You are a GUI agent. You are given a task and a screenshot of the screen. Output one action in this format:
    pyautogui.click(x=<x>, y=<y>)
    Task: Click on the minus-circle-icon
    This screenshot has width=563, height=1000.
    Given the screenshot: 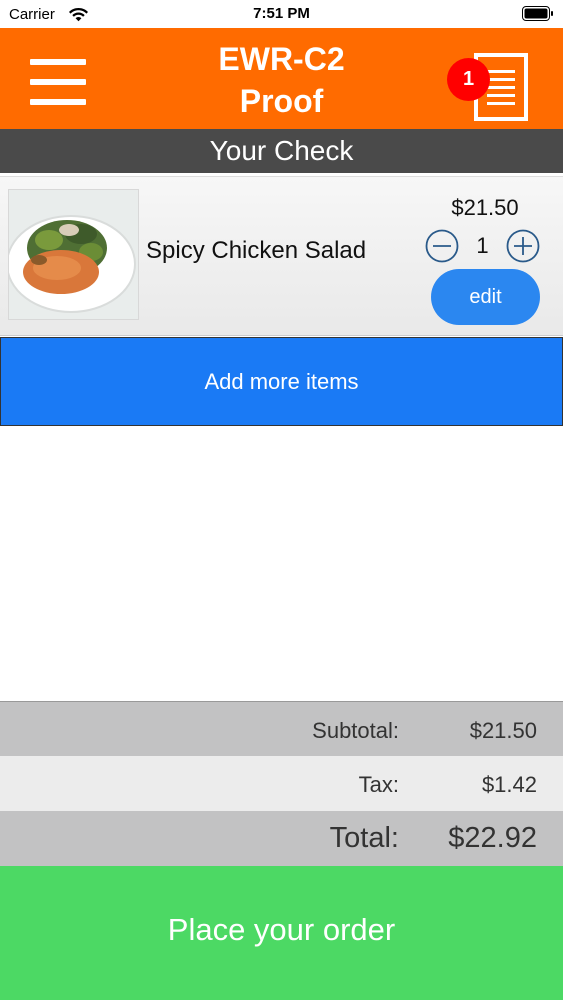 What is the action you would take?
    pyautogui.click(x=442, y=246)
    